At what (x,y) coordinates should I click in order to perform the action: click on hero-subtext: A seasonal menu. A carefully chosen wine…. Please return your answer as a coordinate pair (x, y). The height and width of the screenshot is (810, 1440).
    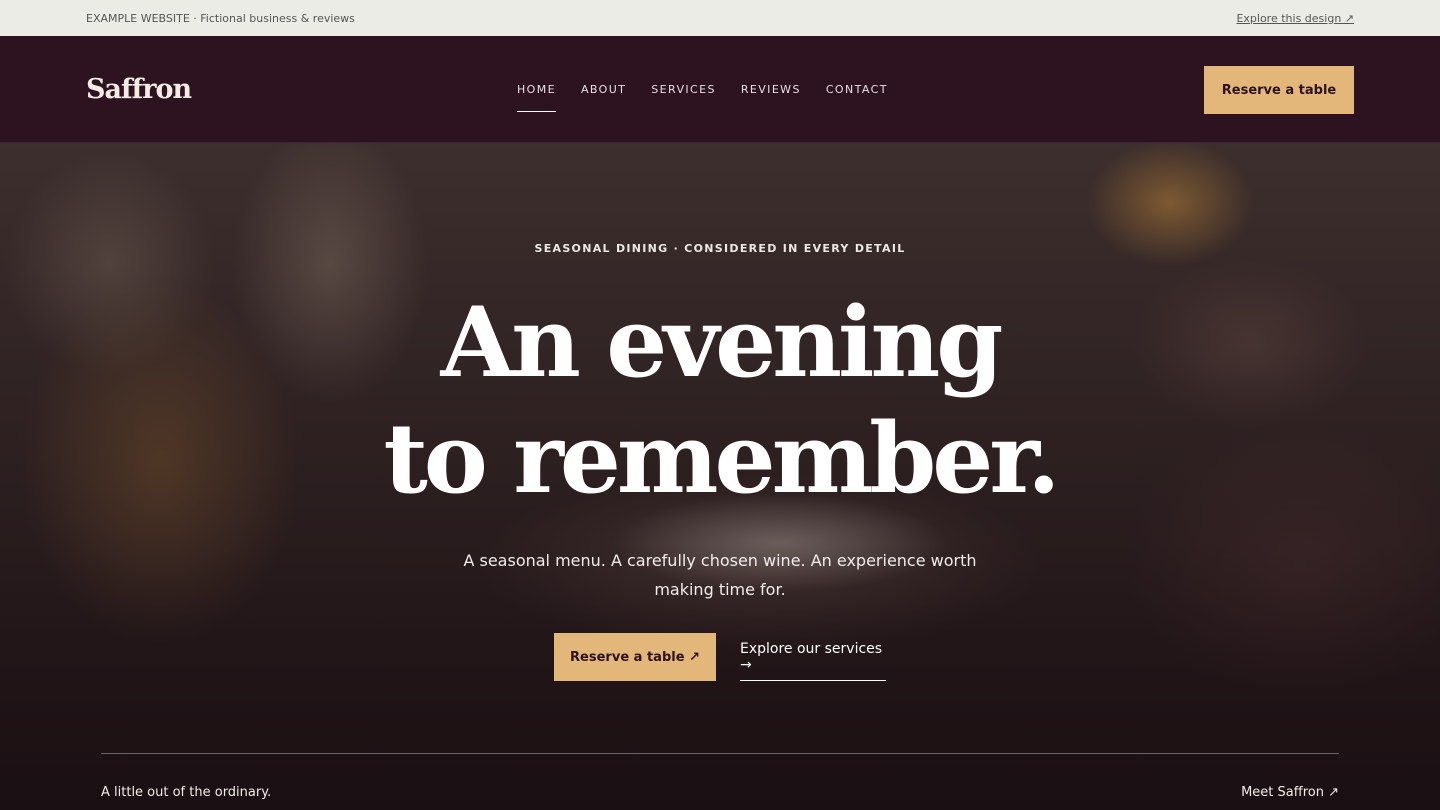
    Looking at the image, I should click on (720, 575).